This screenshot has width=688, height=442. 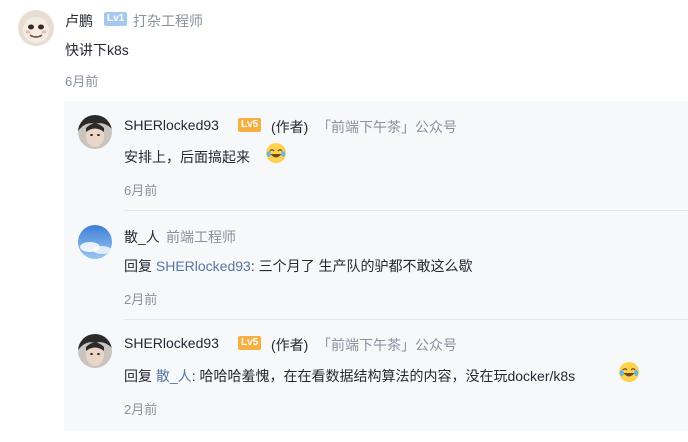 What do you see at coordinates (383, 376) in the screenshot?
I see `reply-body: : 哈哈哈羞愧，在在看数据结构算法的内容，没在玩docker/k8s` at bounding box center [383, 376].